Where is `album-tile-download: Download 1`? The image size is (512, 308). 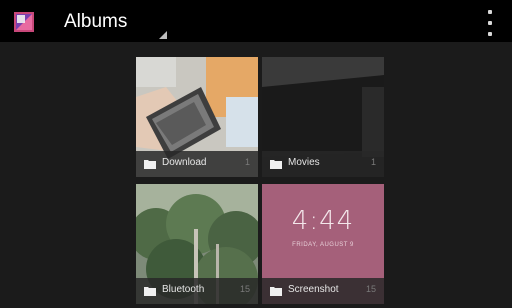
album-tile-download: Download 1 is located at coordinates (197, 117).